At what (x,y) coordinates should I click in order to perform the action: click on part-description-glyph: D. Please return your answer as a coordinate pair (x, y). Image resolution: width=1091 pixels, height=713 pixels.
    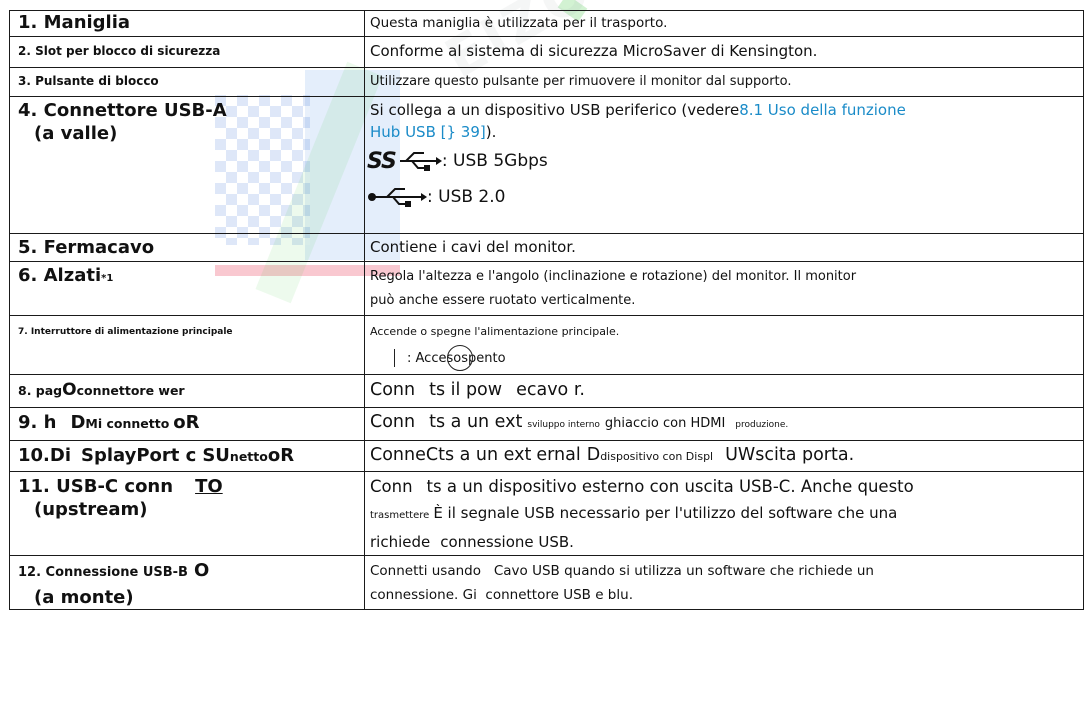
    Looking at the image, I should click on (593, 455).